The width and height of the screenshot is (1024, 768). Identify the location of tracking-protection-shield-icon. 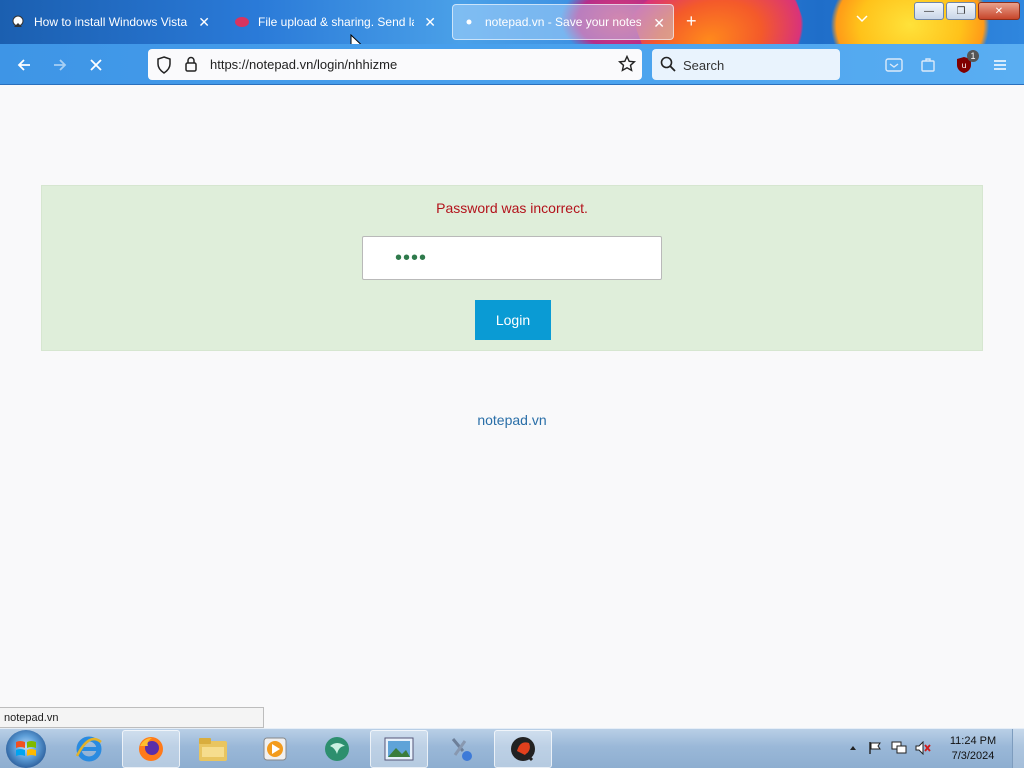
(164, 67).